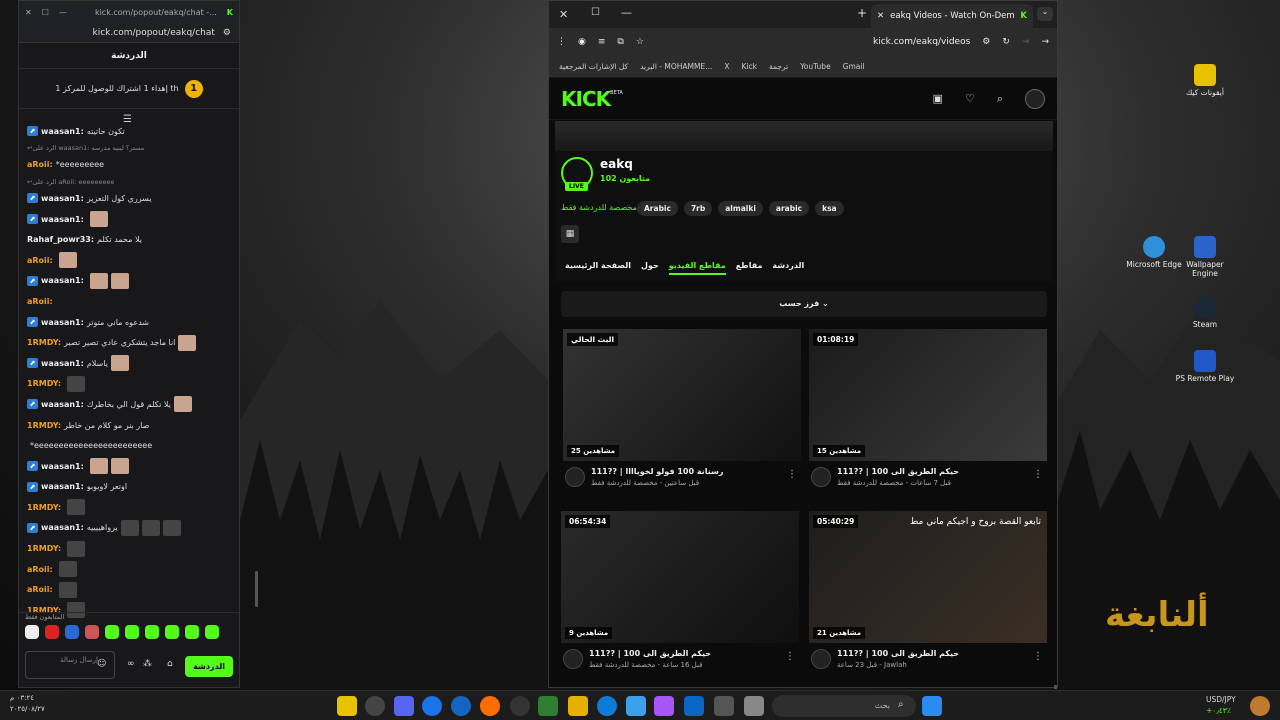  I want to click on close-icon: ✕, so click(28, 12).